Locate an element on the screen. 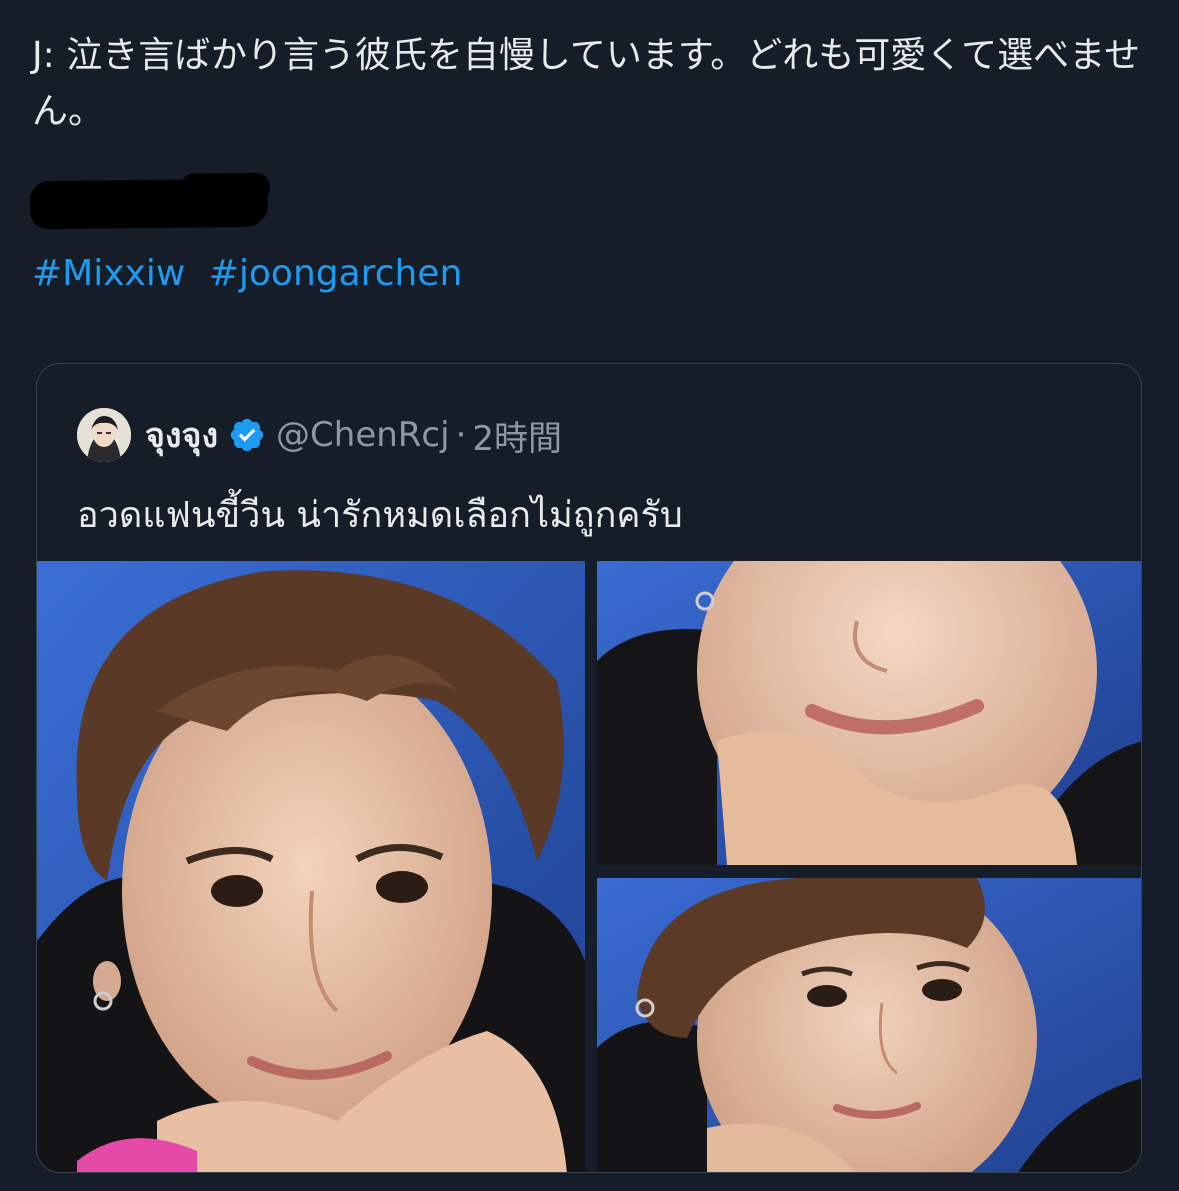 The height and width of the screenshot is (1191, 1179). redacted-scribble is located at coordinates (149, 204).